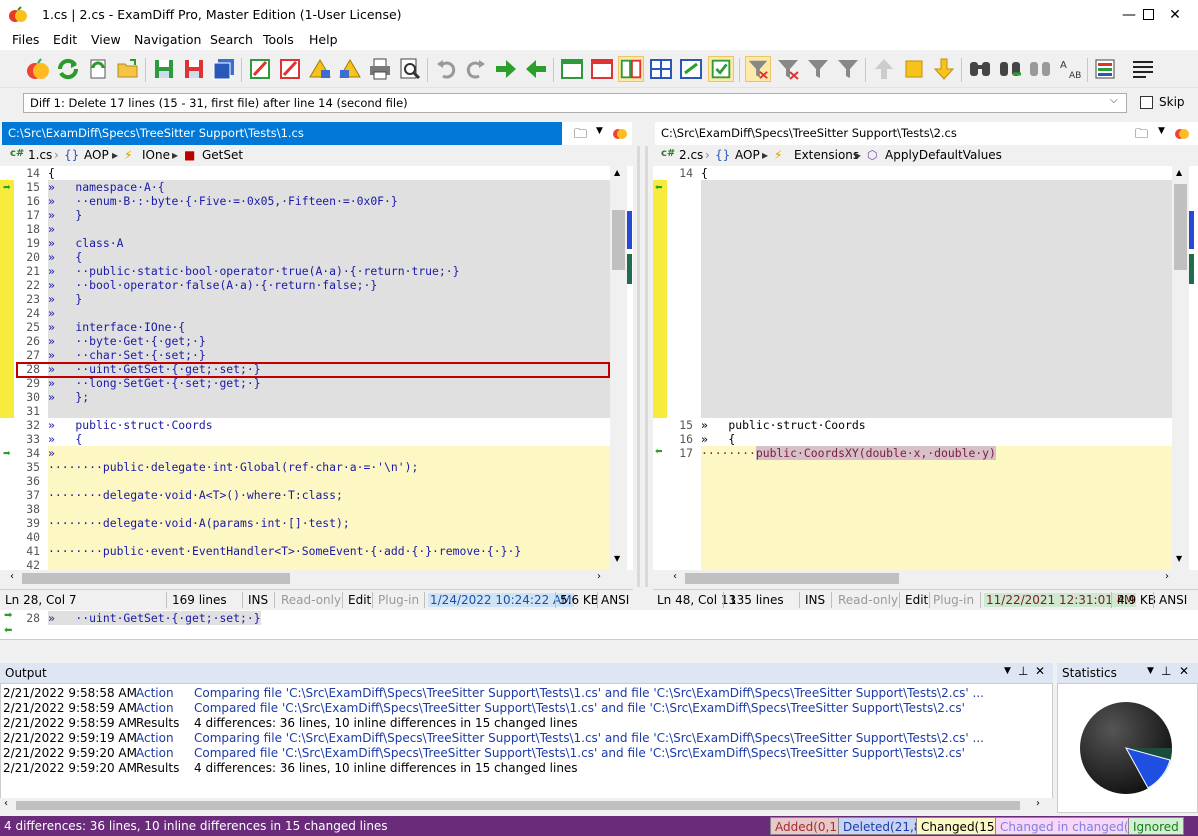  Describe the element at coordinates (25, 39) in the screenshot. I see `menu-files: Files` at that location.